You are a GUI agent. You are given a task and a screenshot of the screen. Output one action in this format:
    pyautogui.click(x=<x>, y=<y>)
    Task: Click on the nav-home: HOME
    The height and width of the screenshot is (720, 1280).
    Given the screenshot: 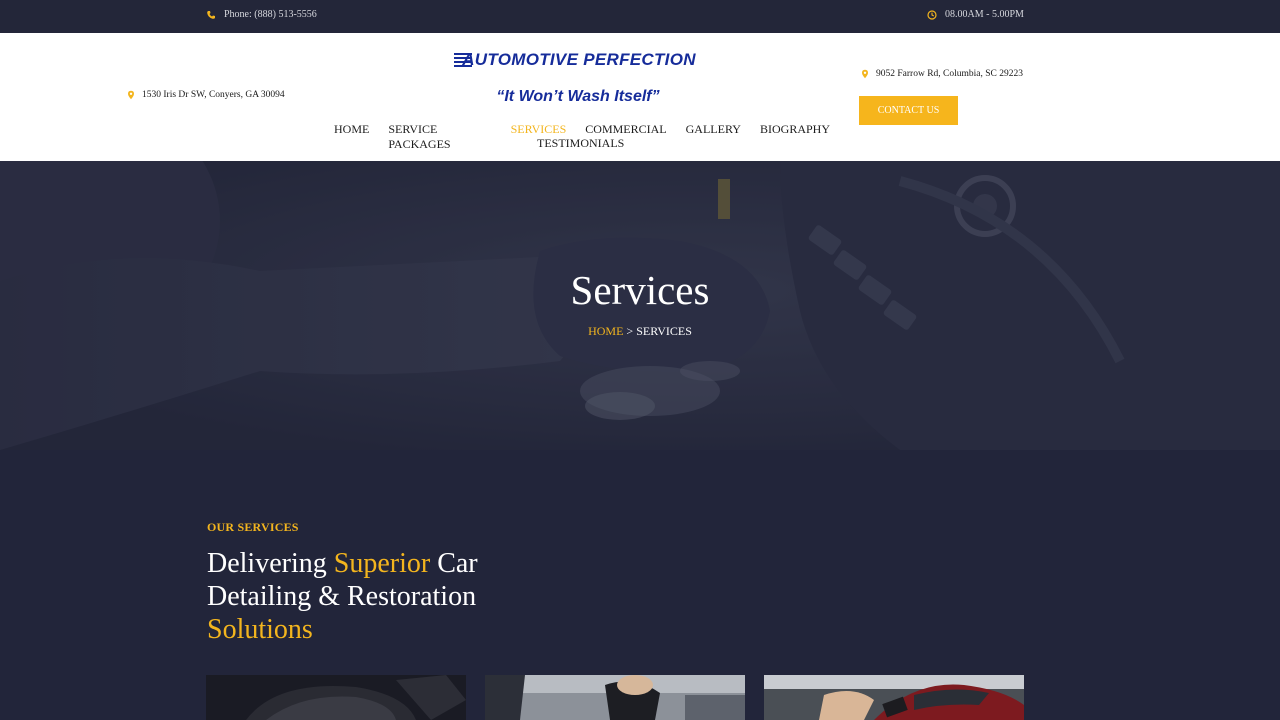 What is the action you would take?
    pyautogui.click(x=351, y=137)
    